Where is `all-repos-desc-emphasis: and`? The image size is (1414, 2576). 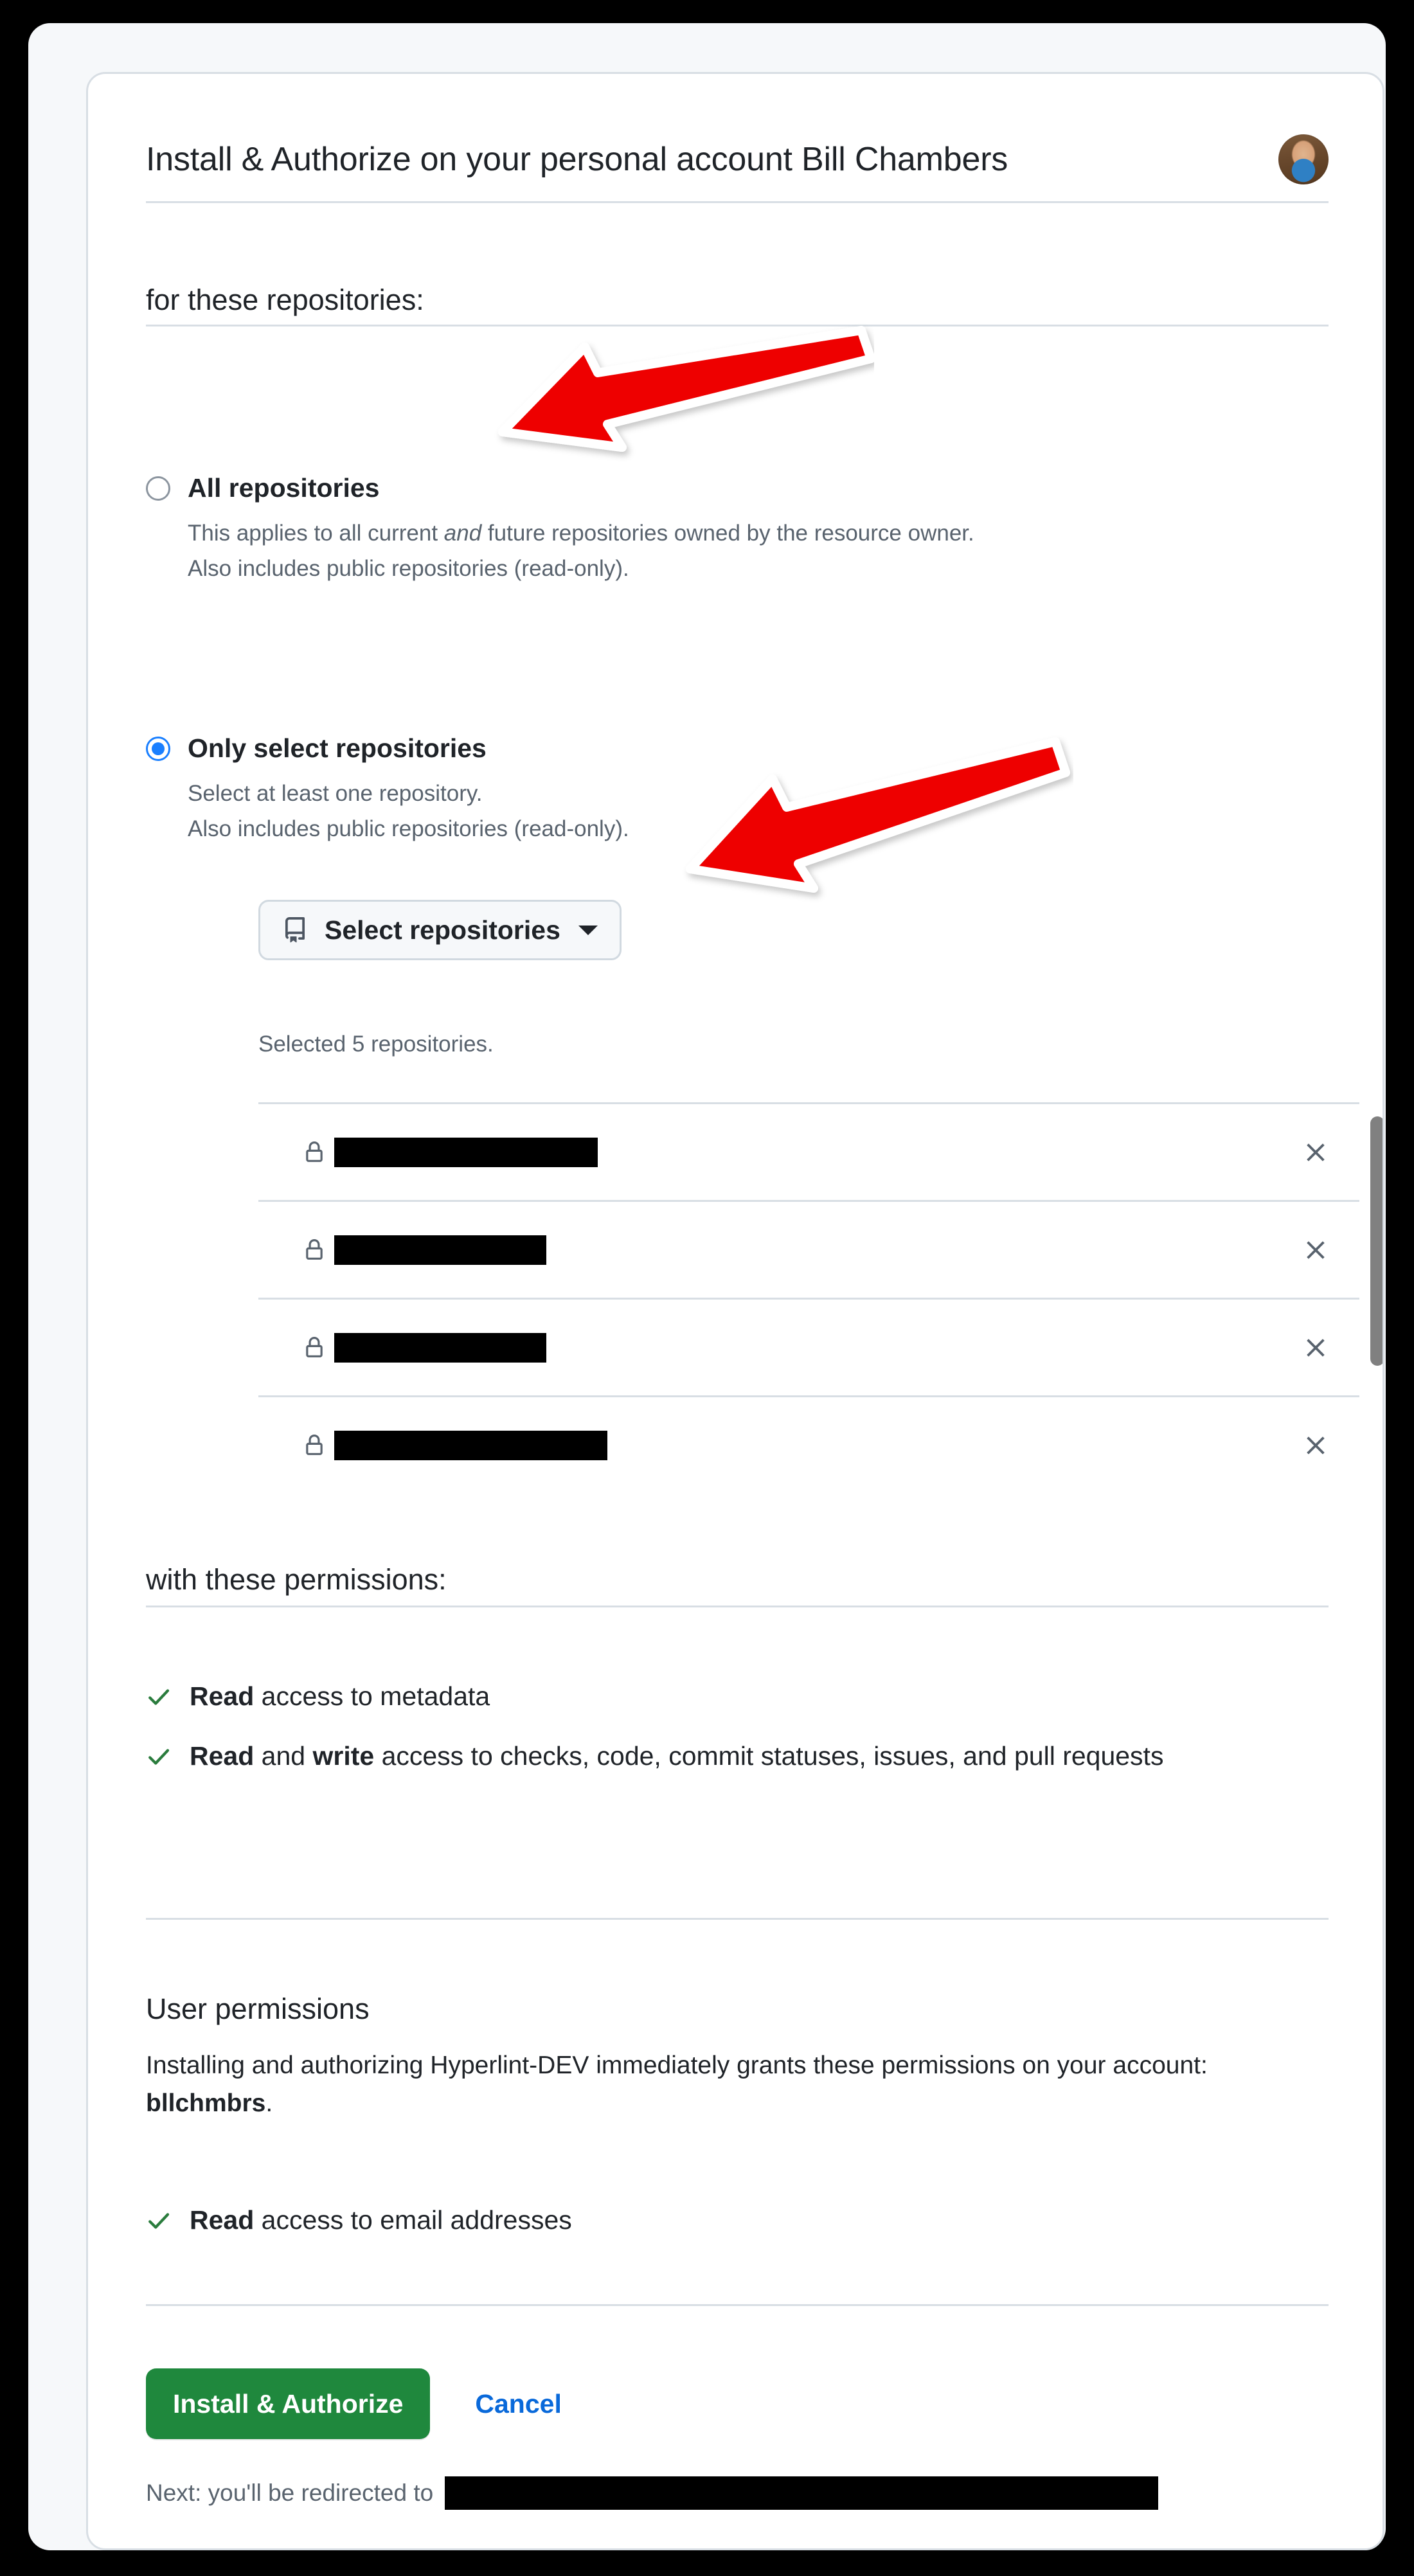 all-repos-desc-emphasis: and is located at coordinates (462, 533).